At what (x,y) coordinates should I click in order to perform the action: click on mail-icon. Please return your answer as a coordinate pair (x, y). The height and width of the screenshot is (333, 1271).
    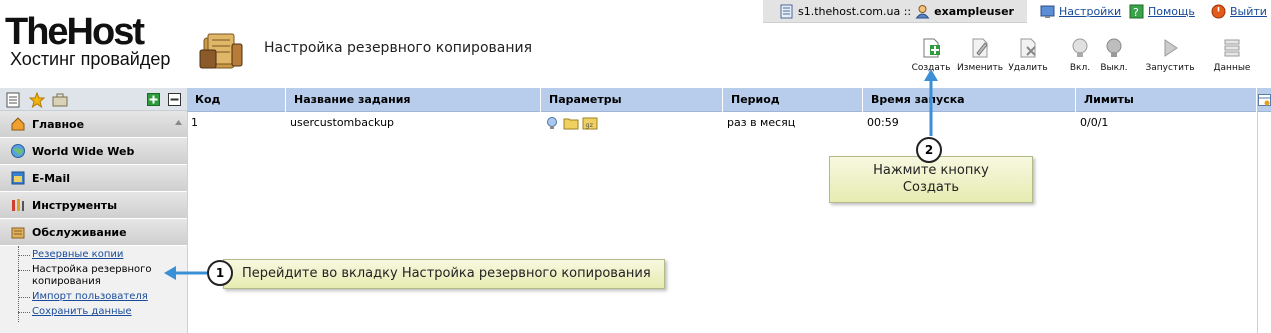
    Looking at the image, I should click on (18, 178).